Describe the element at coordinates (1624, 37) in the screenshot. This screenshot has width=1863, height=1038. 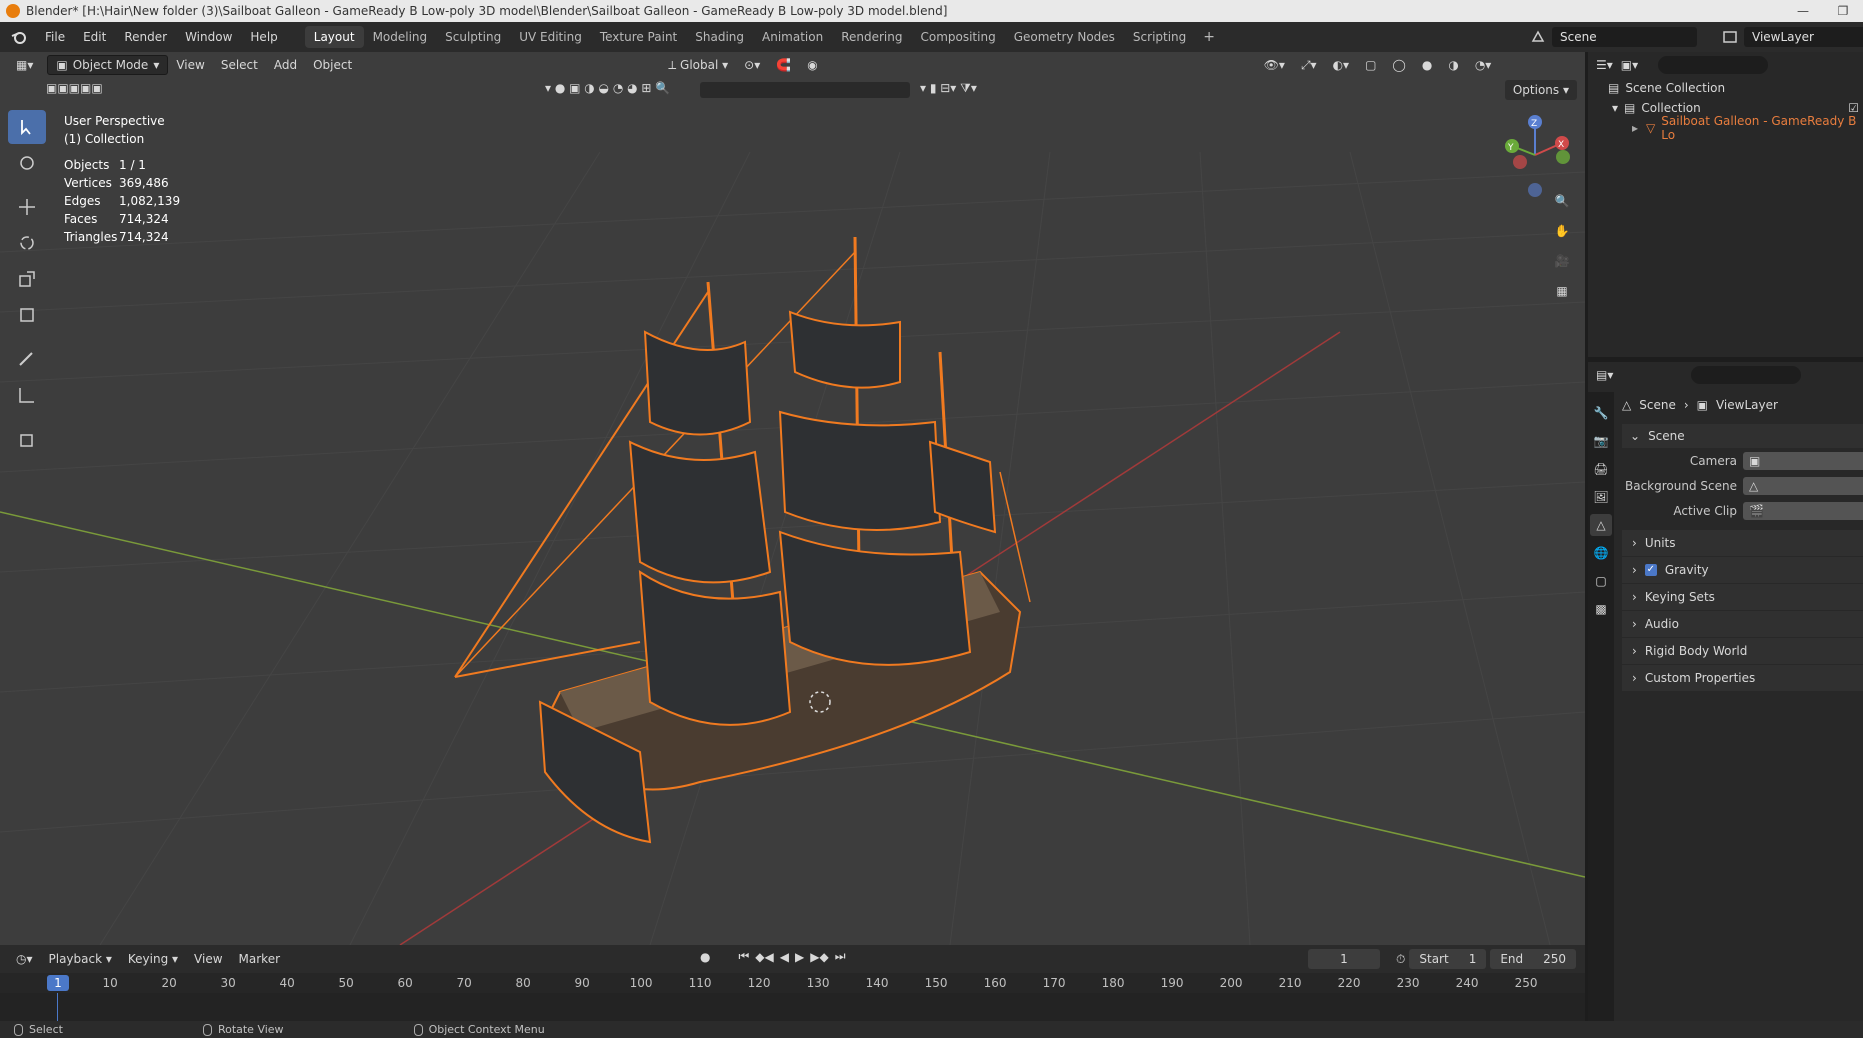
I see `scene-name-field: Scene` at that location.